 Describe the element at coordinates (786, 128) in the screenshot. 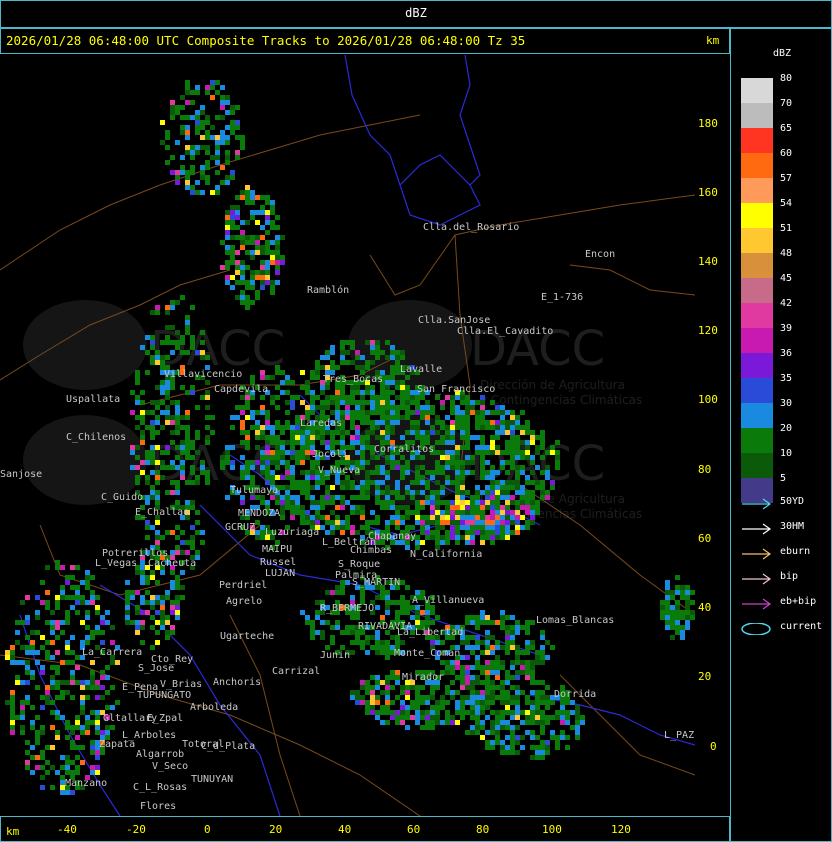

I see `legend-value-label: 65` at that location.